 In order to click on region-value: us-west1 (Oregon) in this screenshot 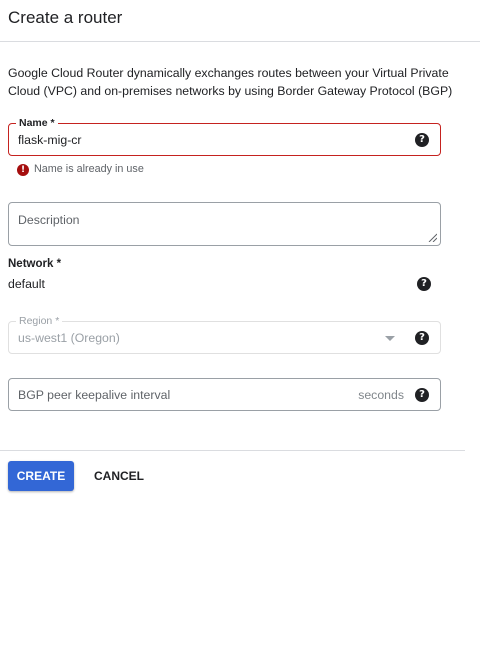, I will do `click(69, 338)`.